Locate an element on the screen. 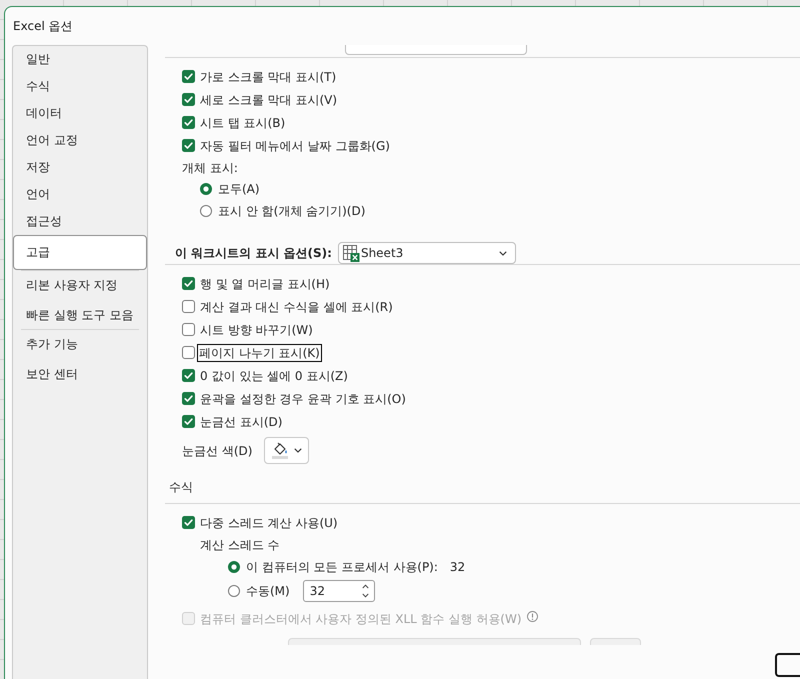 This screenshot has width=800, height=679. option-label: 0 값이 있는 셀에 0 표시(Z) is located at coordinates (274, 376).